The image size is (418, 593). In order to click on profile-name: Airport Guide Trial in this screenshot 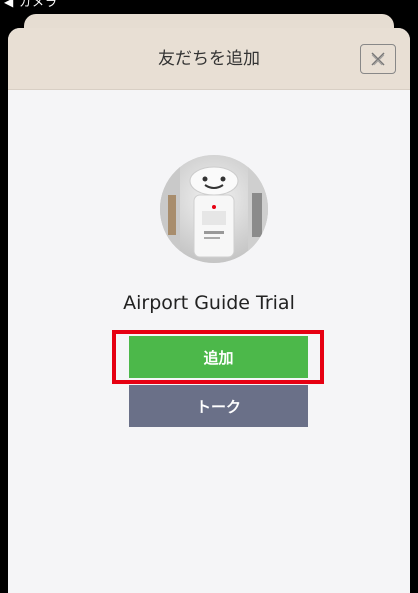, I will do `click(209, 303)`.